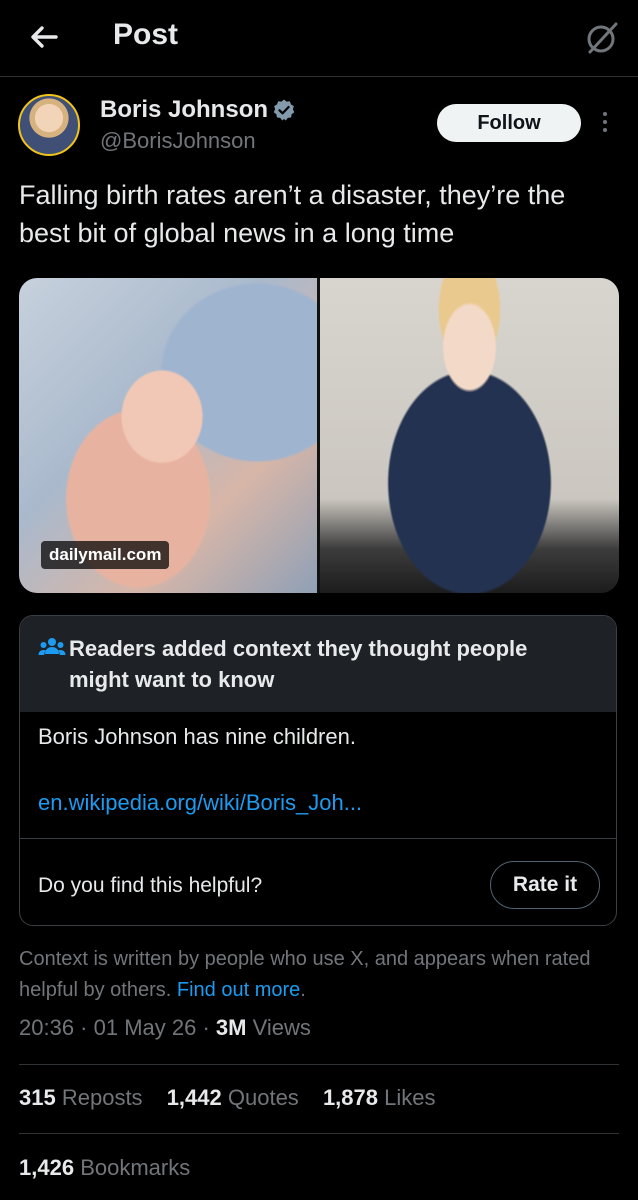 This screenshot has width=638, height=1200. What do you see at coordinates (150, 885) in the screenshot?
I see `helpful-question: Do you find this helpful?` at bounding box center [150, 885].